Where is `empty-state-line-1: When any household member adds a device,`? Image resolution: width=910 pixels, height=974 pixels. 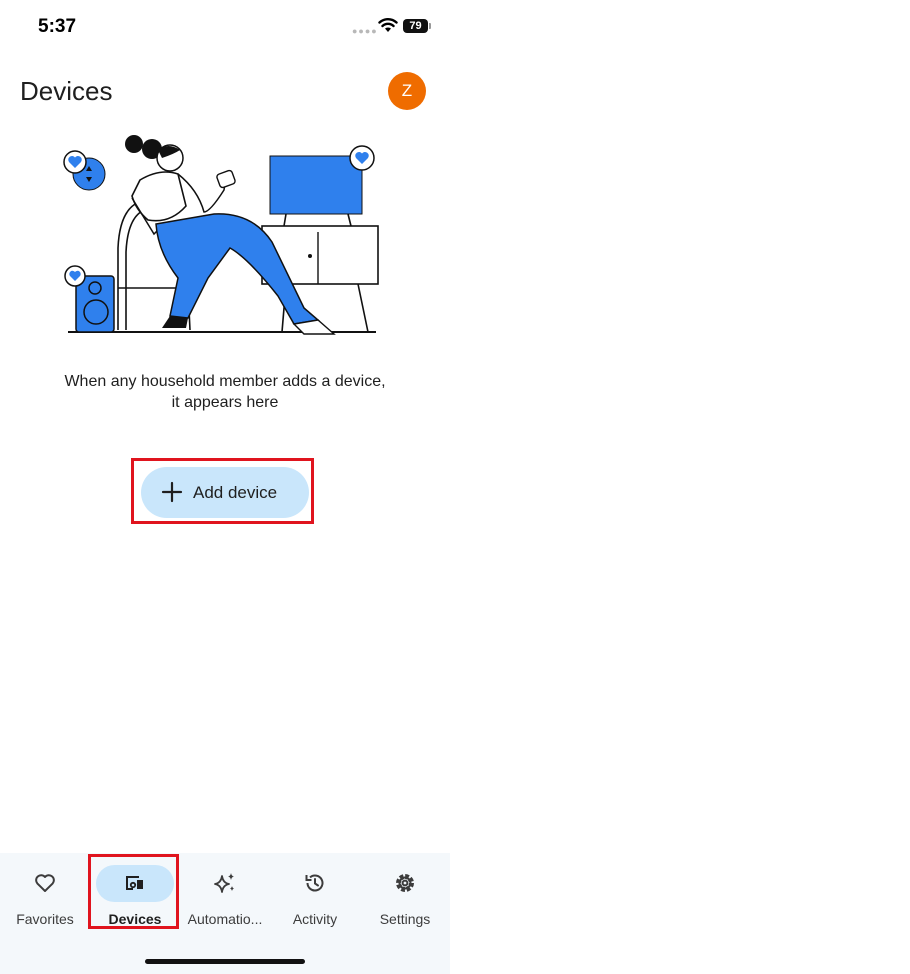 empty-state-line-1: When any household member adds a device, is located at coordinates (225, 381).